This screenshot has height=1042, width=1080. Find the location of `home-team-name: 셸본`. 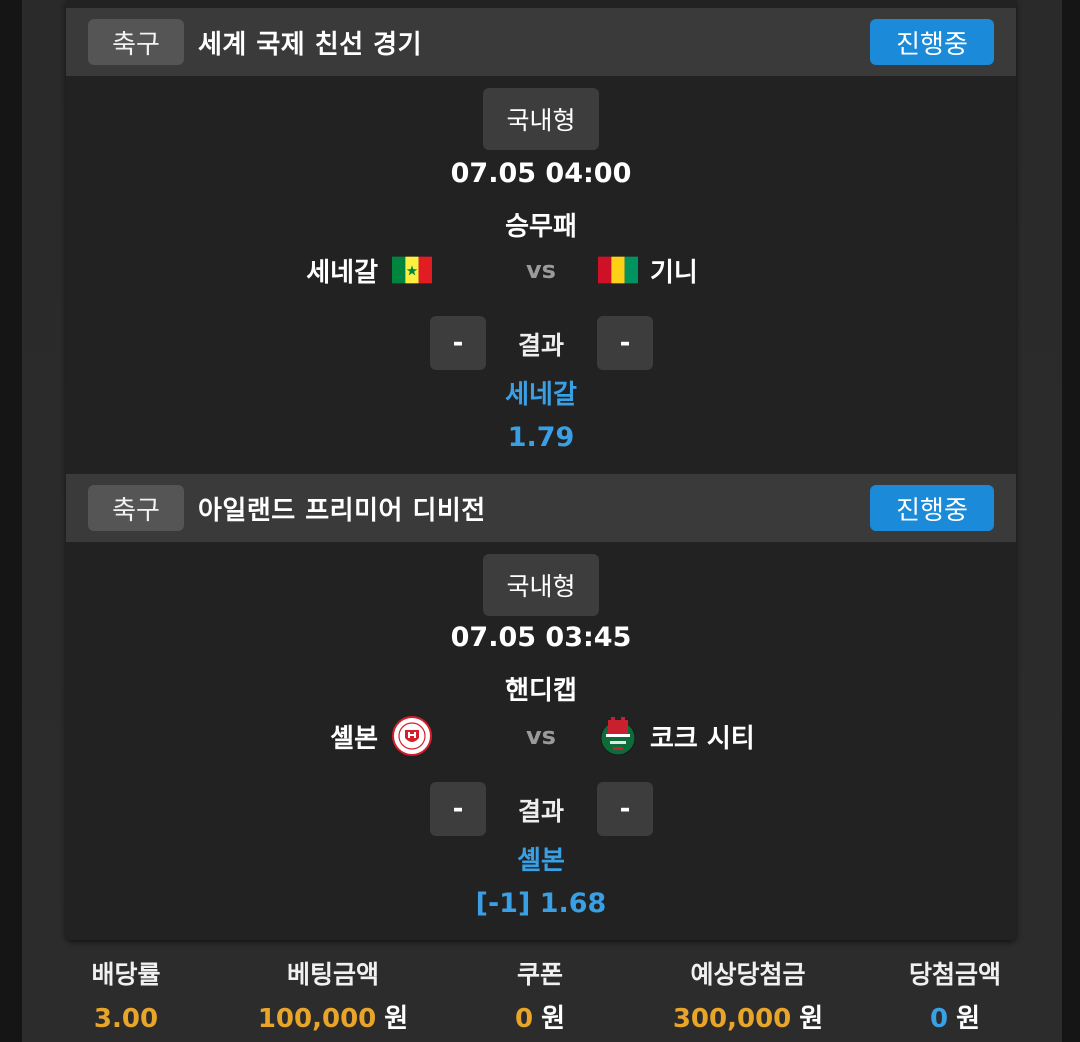

home-team-name: 셸본 is located at coordinates (354, 738).